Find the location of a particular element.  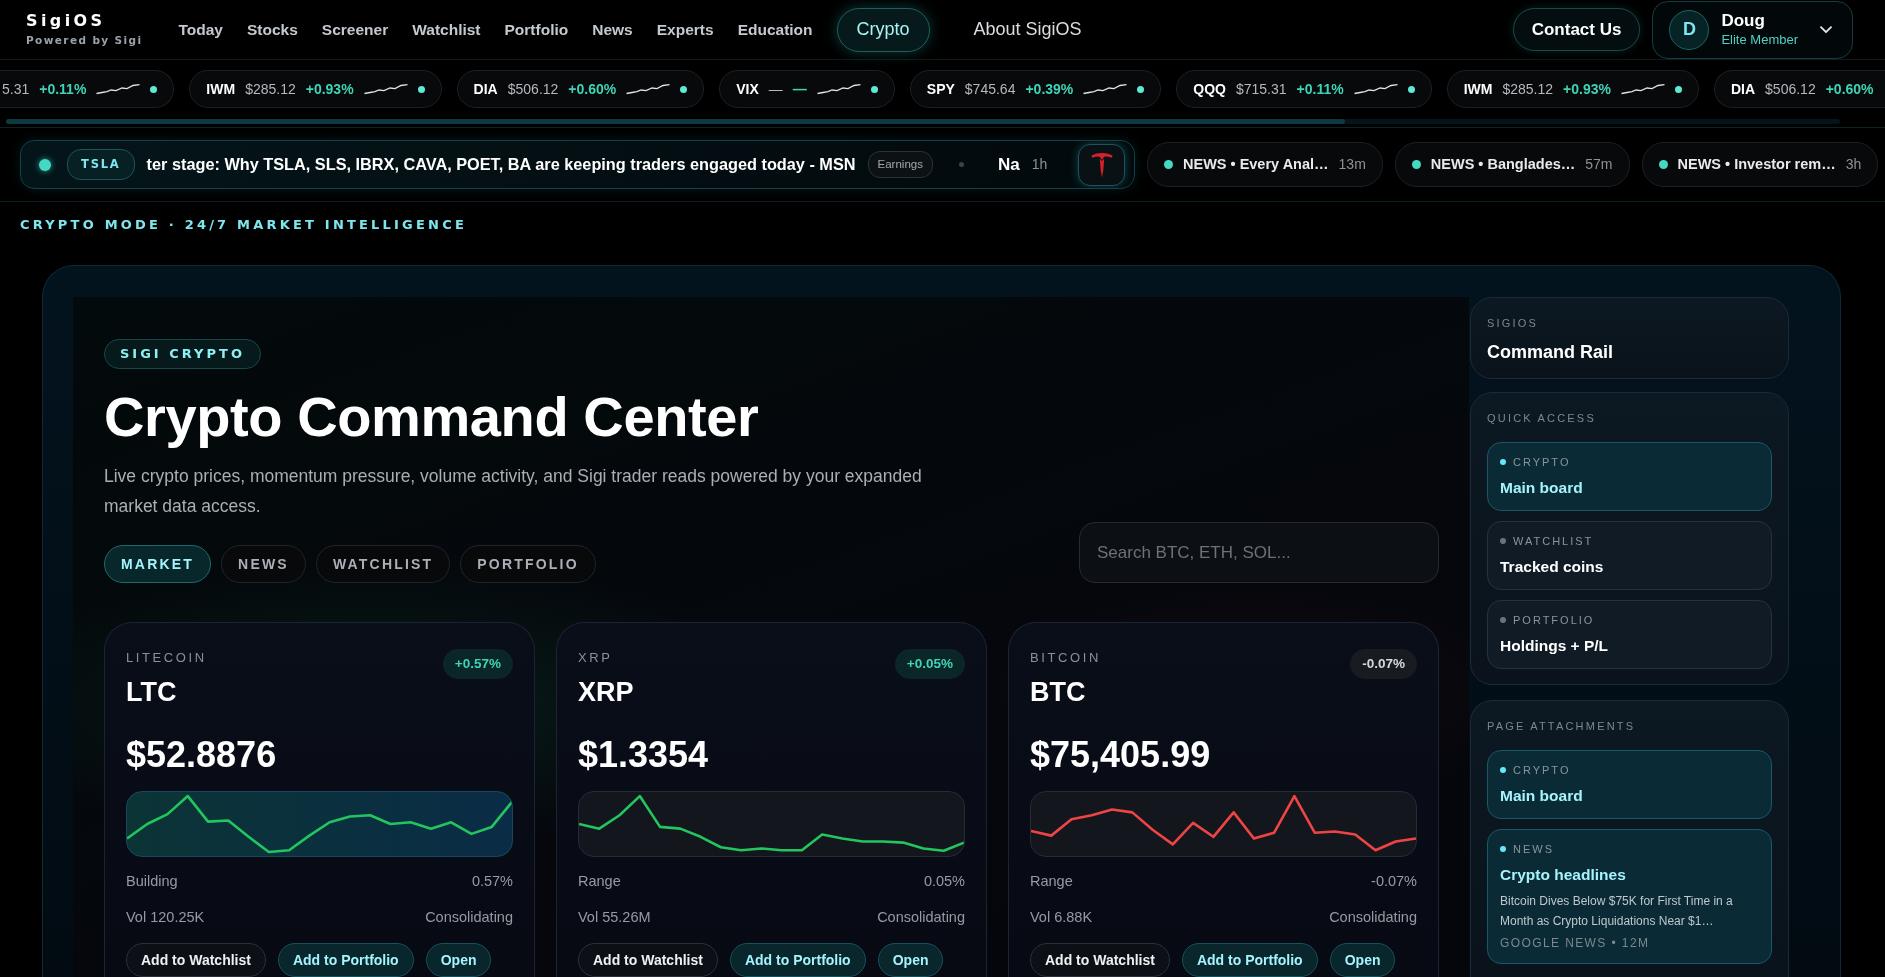

link-title: Main board is located at coordinates (1542, 796).